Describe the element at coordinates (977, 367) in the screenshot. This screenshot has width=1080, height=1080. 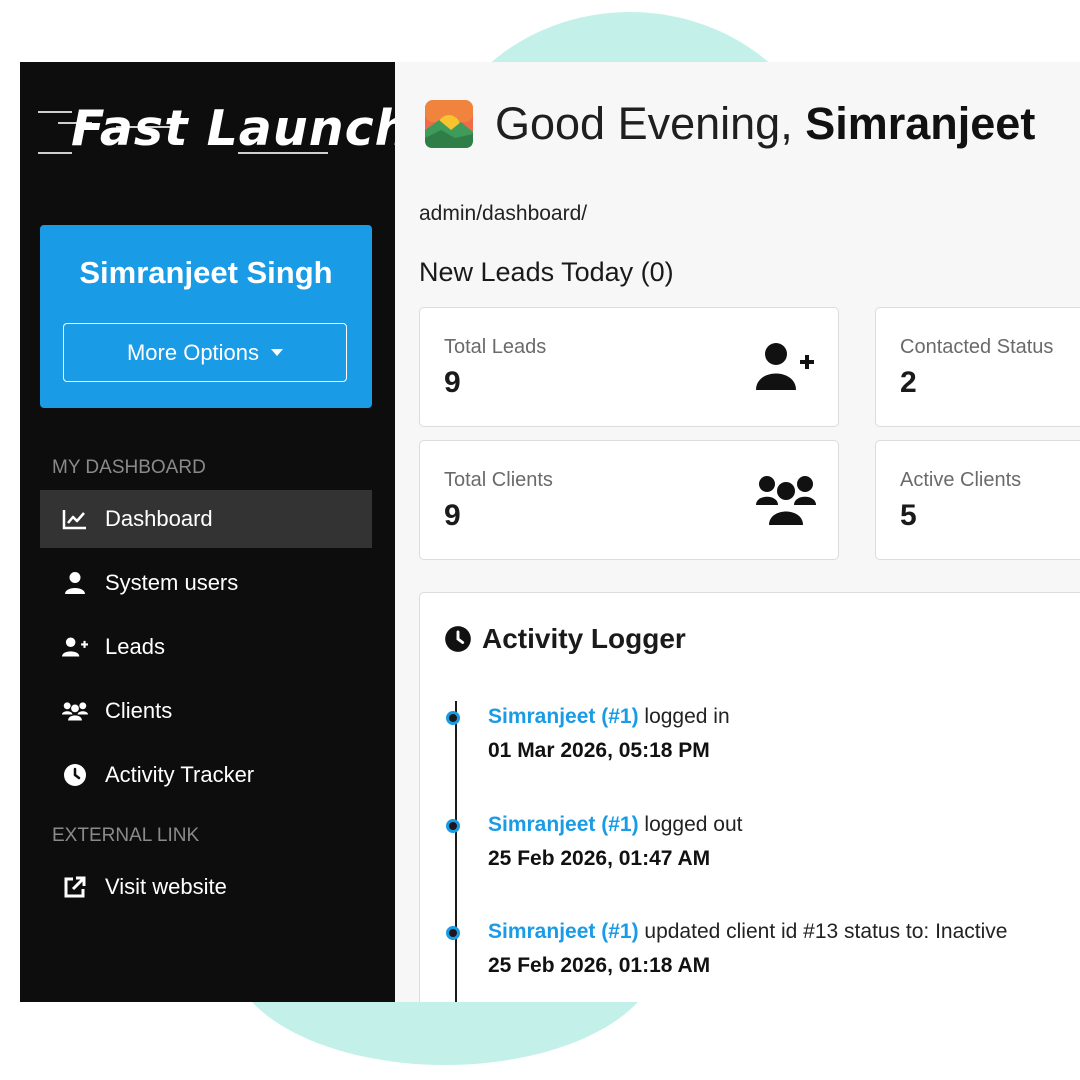
I see `stat-card-contacted-status: Contacted Status 2` at that location.